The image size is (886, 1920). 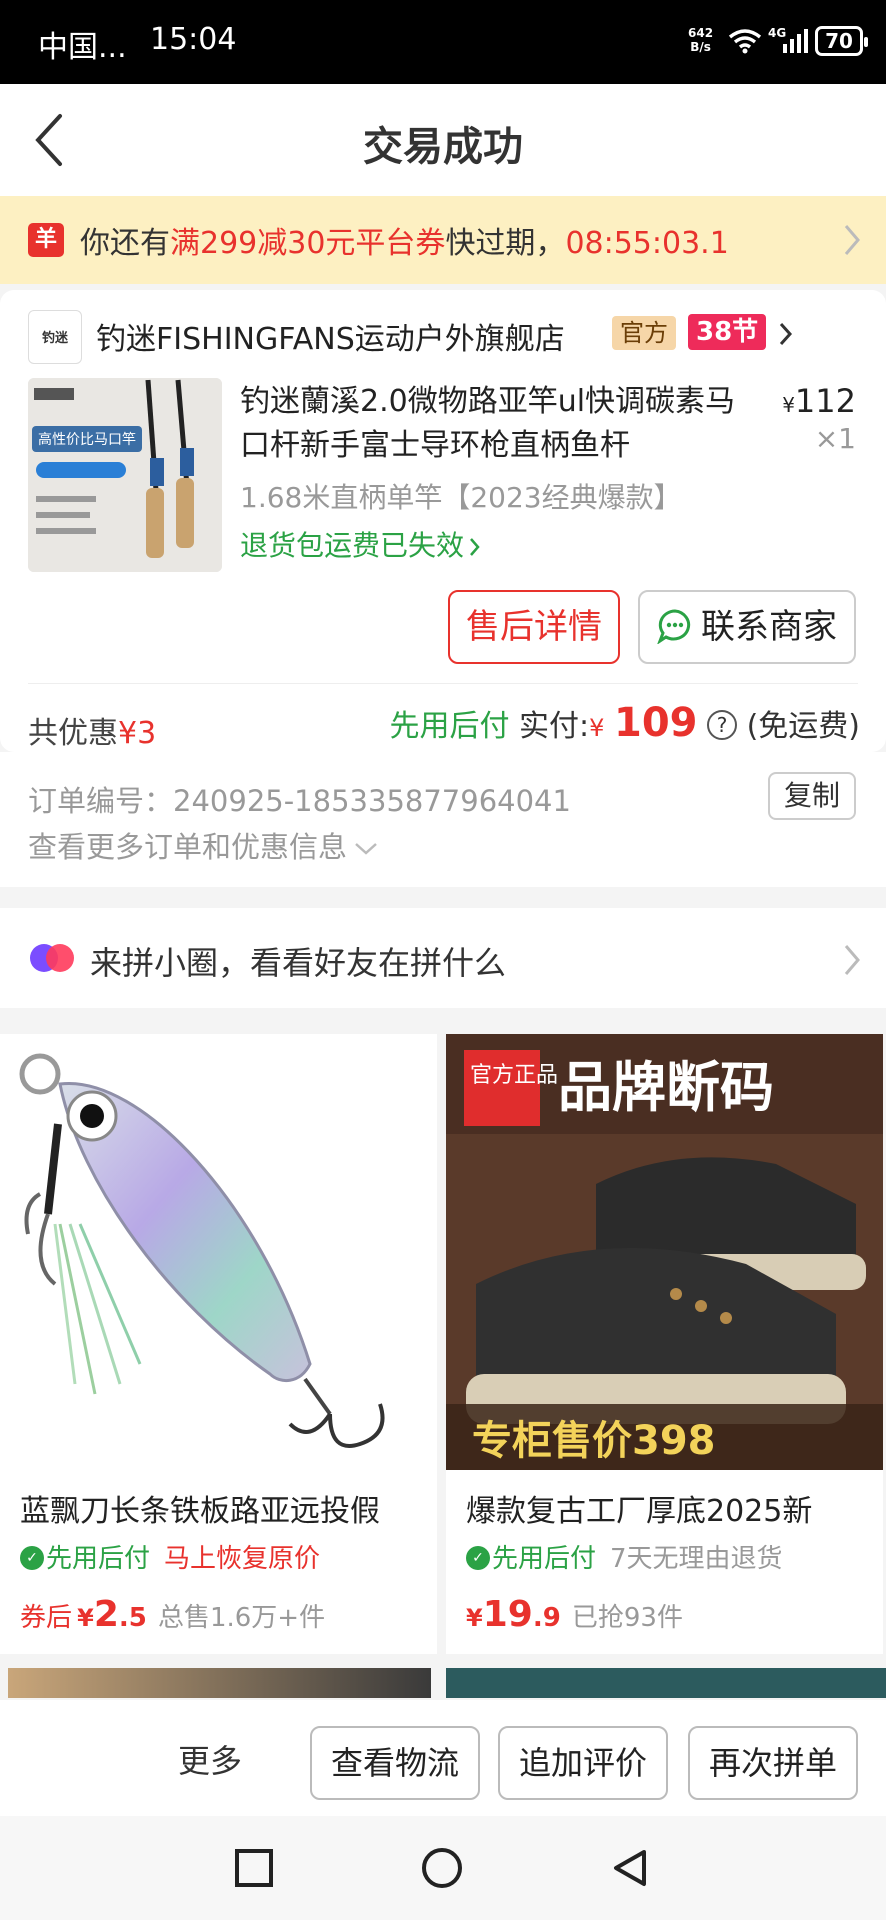 I want to click on shipping-note: (免运费), so click(x=803, y=726).